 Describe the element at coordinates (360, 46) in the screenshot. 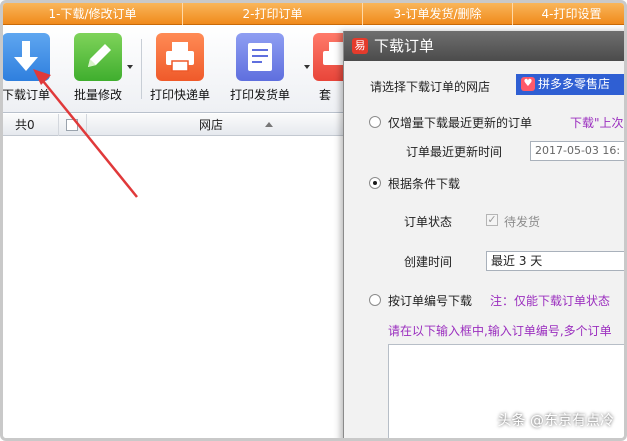

I see `app-logo-icon: 易` at that location.